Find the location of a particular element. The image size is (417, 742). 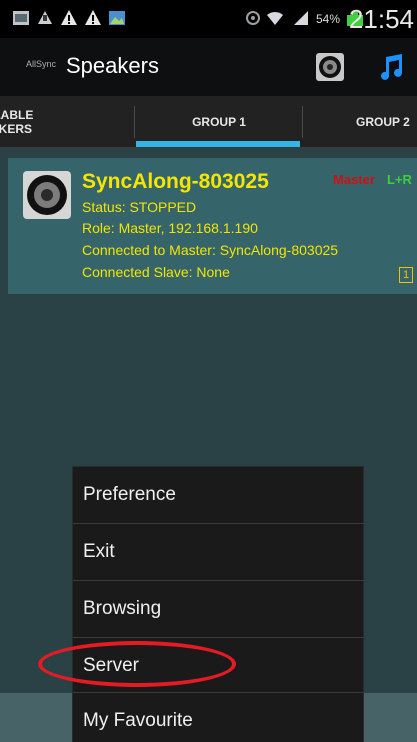

speaker-connected-master: Connected to Master: SyncAlong-803025 is located at coordinates (210, 250).